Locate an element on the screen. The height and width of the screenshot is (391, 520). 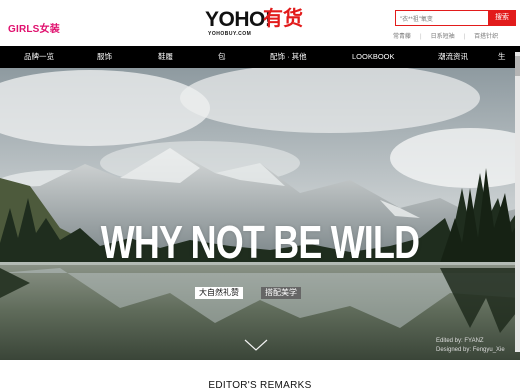
editor-remarks-title: EDITOR'S REMARKS is located at coordinates (260, 385).